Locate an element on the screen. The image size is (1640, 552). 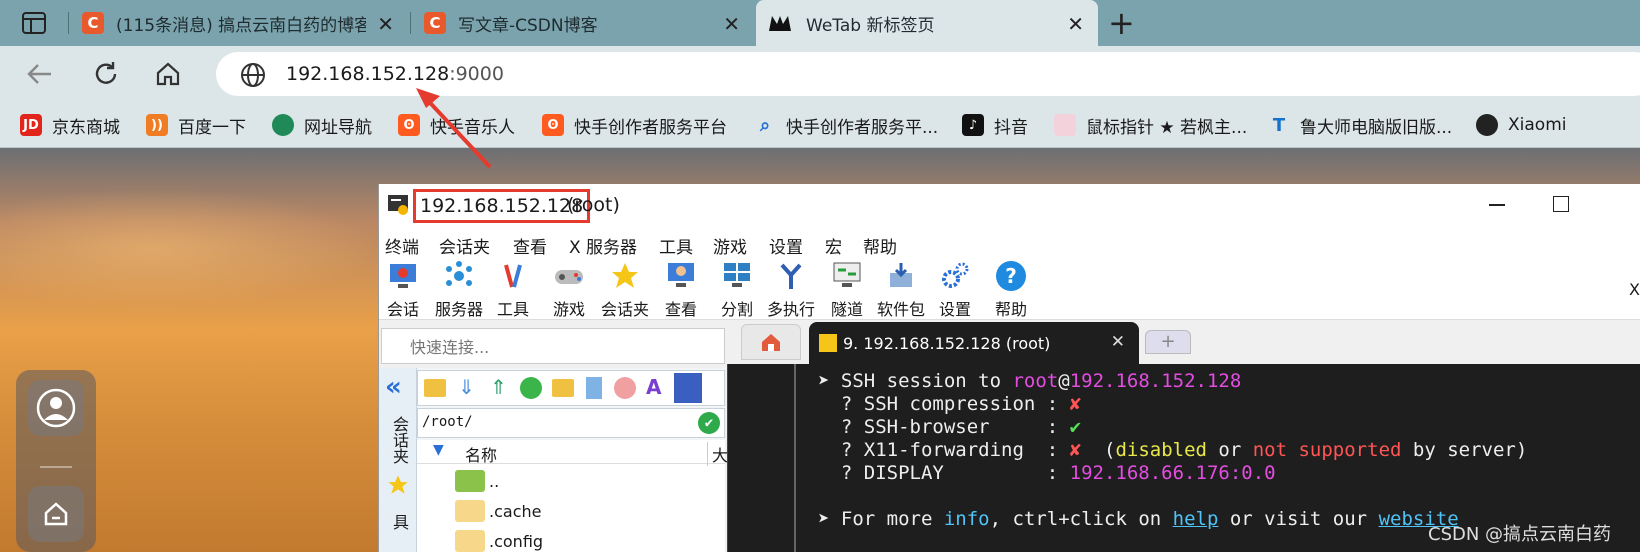
view-icon is located at coordinates (681, 276).